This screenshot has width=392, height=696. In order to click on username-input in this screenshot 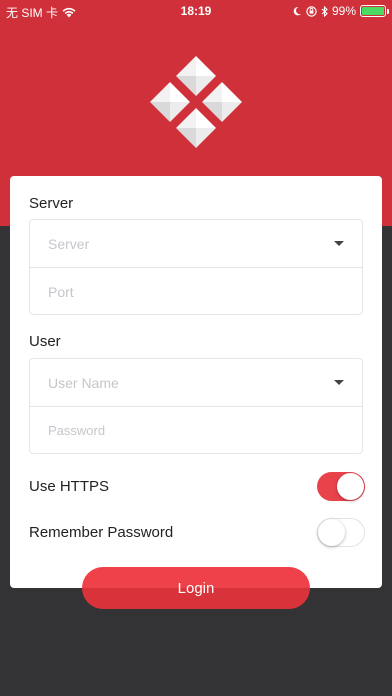, I will do `click(178, 382)`.